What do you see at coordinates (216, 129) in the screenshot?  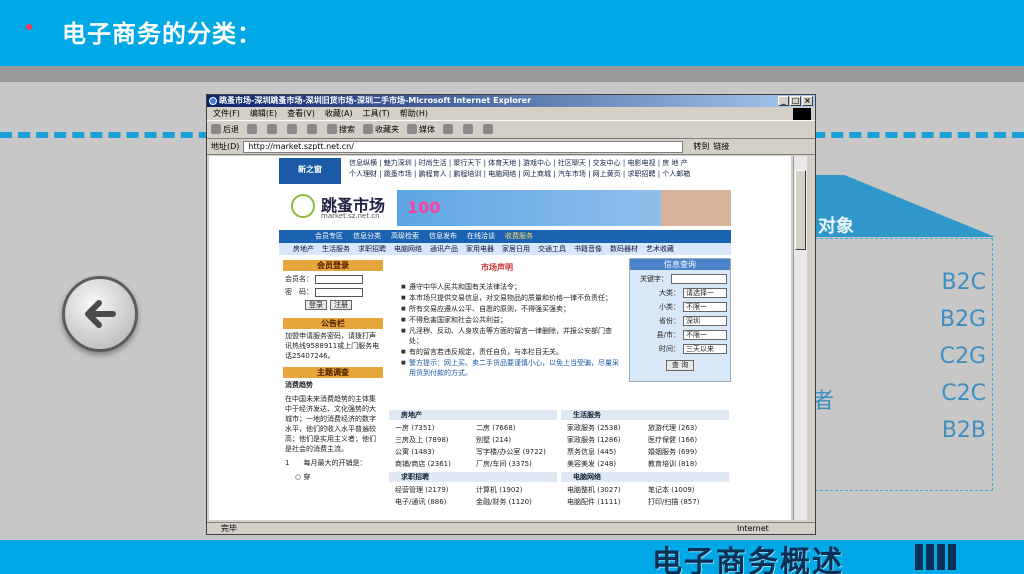 I see `back-nav-icon` at bounding box center [216, 129].